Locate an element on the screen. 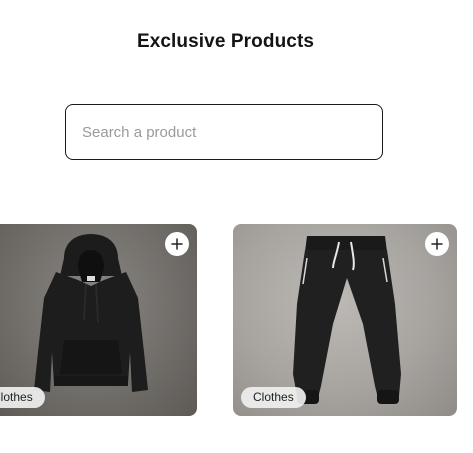  search-input is located at coordinates (224, 132).